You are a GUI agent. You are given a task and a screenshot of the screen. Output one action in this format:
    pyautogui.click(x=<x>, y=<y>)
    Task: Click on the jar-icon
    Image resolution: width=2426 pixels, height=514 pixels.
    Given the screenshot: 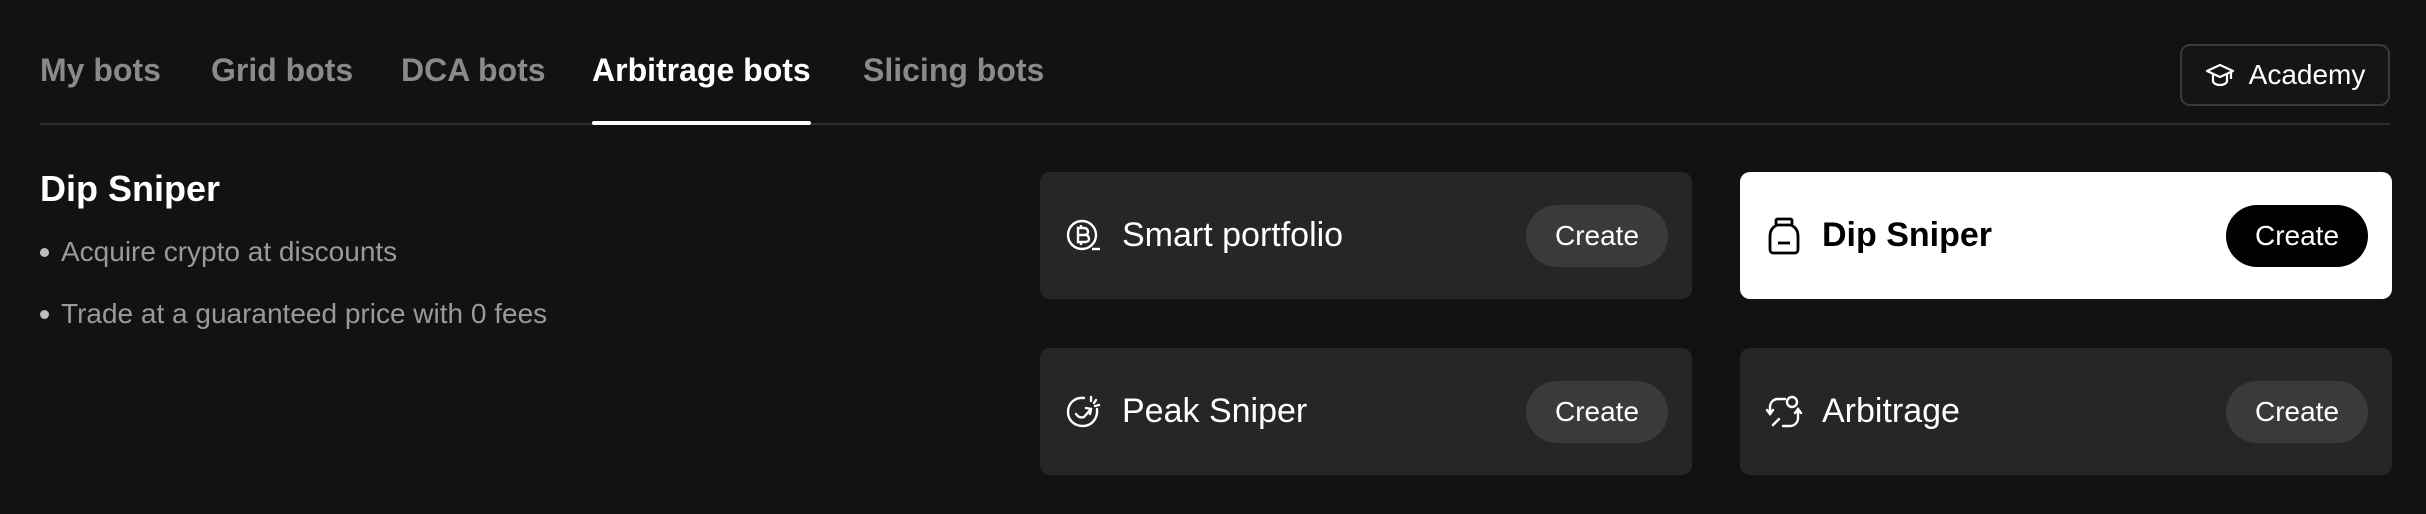 What is the action you would take?
    pyautogui.click(x=1784, y=235)
    